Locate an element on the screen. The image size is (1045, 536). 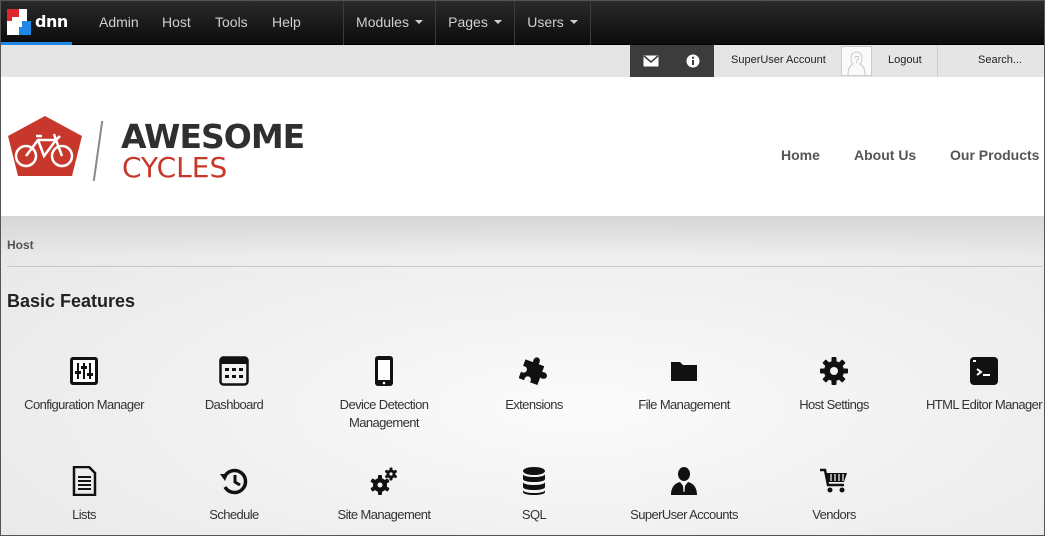
feature-dashboard: Dashboard is located at coordinates (234, 385).